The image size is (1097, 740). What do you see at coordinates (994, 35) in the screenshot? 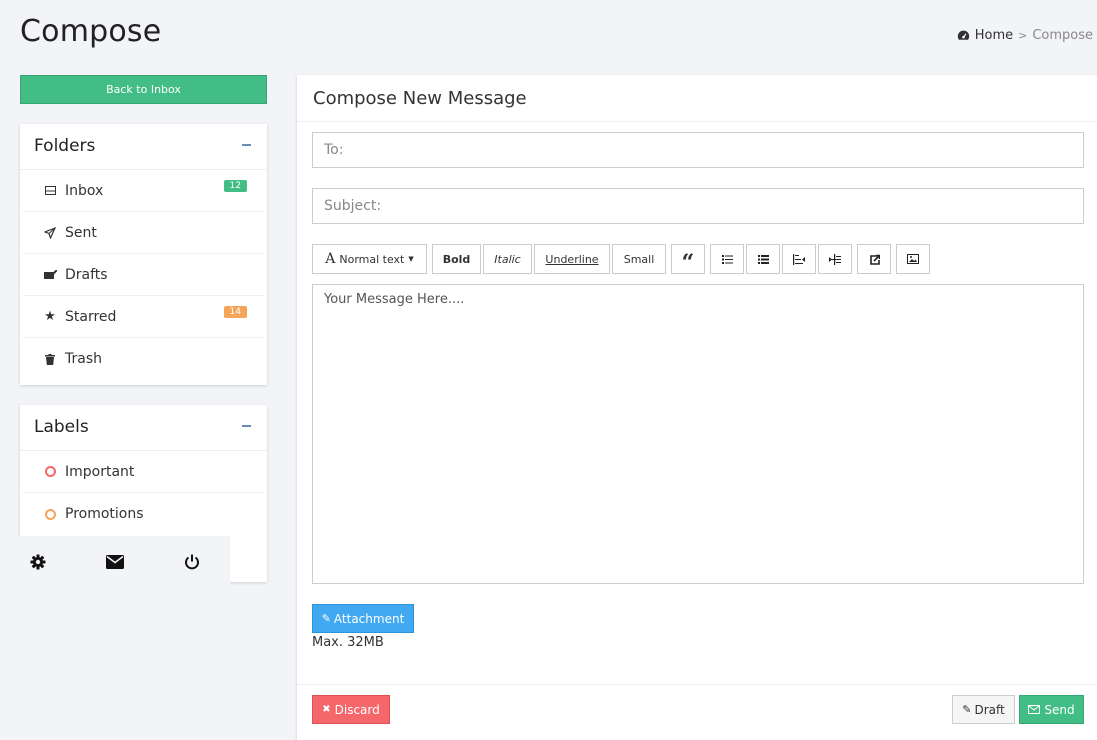
I see `breadcrumb-home: Home` at bounding box center [994, 35].